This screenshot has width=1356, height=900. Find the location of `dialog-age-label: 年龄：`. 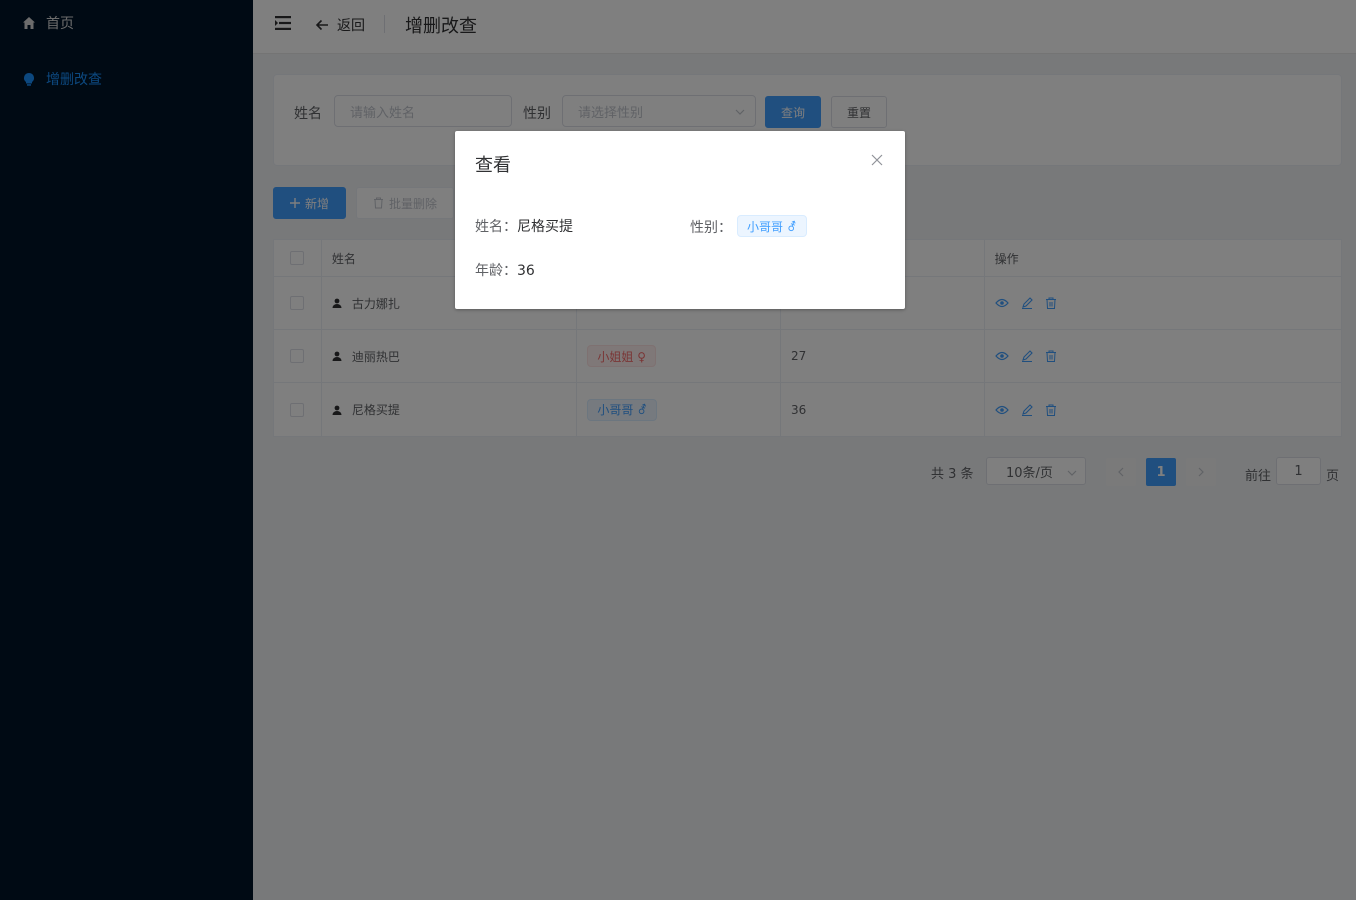

dialog-age-label: 年龄： is located at coordinates (496, 271).